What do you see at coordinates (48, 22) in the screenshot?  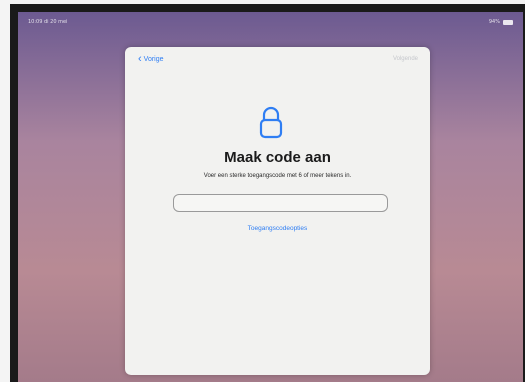 I see `status-time: 10:09 di 20 mei` at bounding box center [48, 22].